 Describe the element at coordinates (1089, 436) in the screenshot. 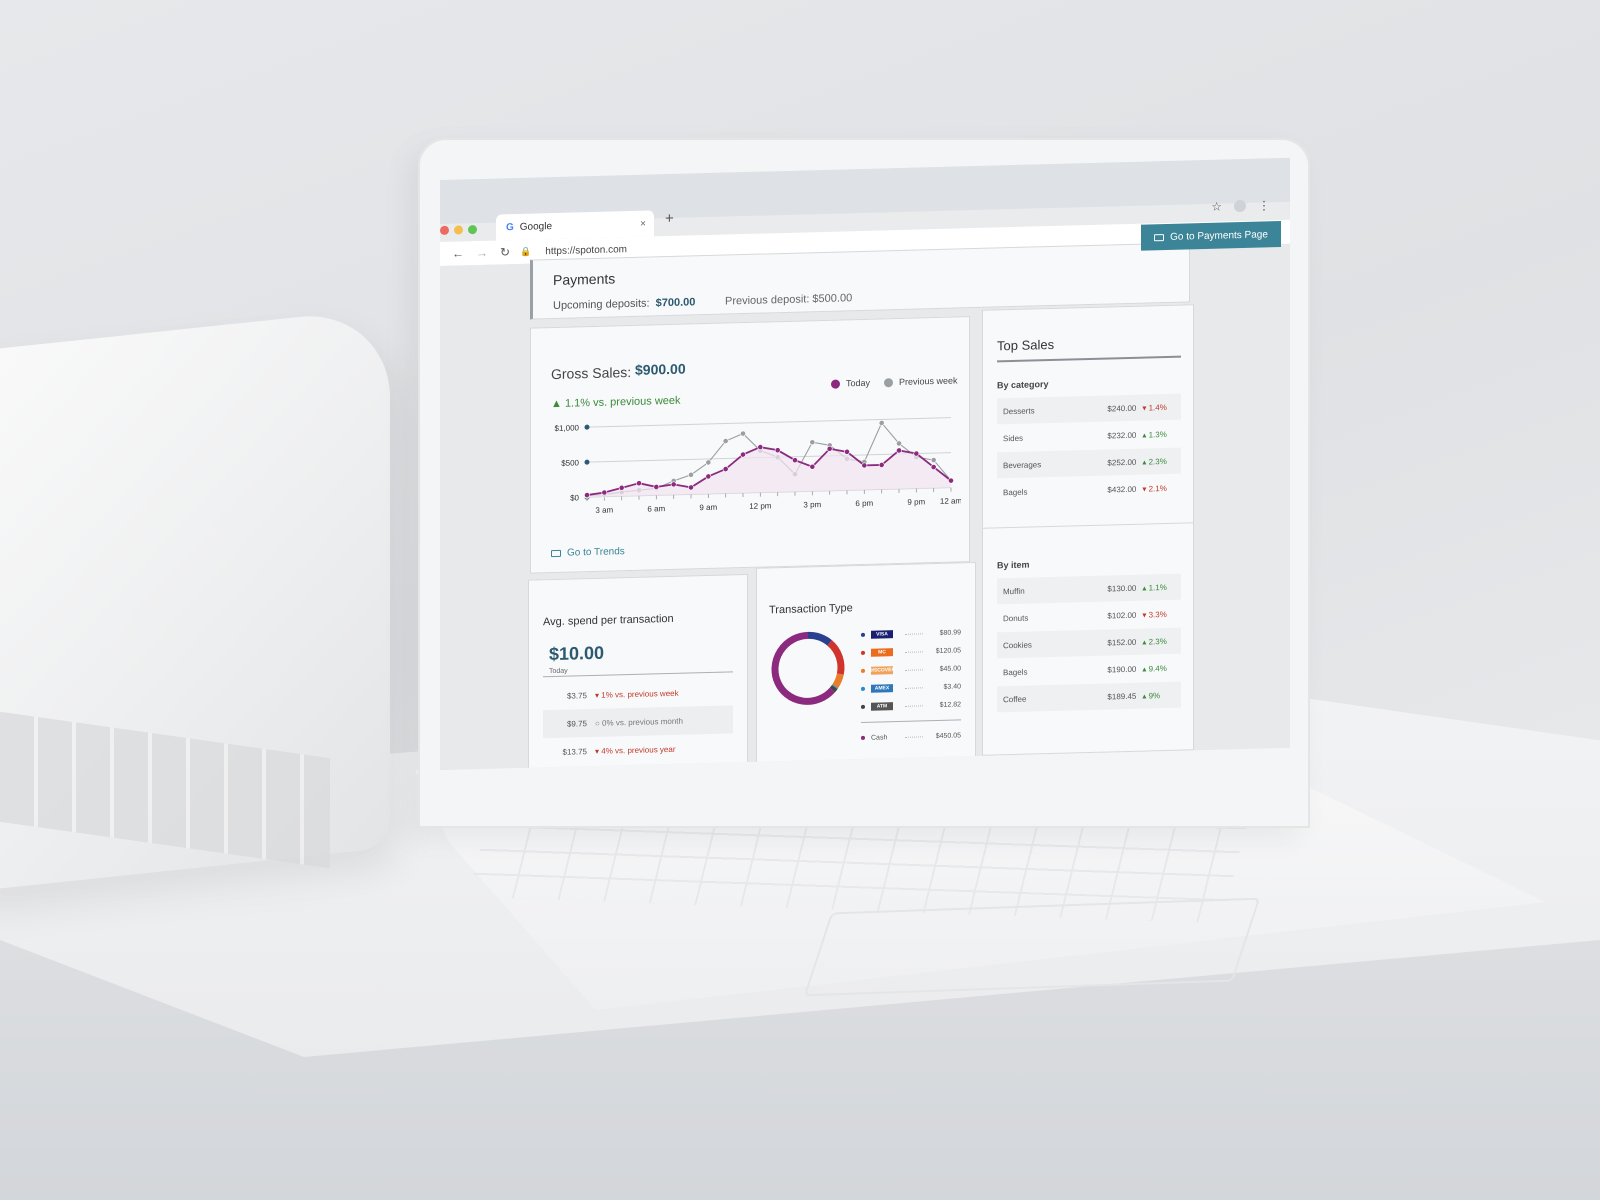

I see `top_sales-by_category-row: Sides $232.00 ▴ 1.3%` at that location.